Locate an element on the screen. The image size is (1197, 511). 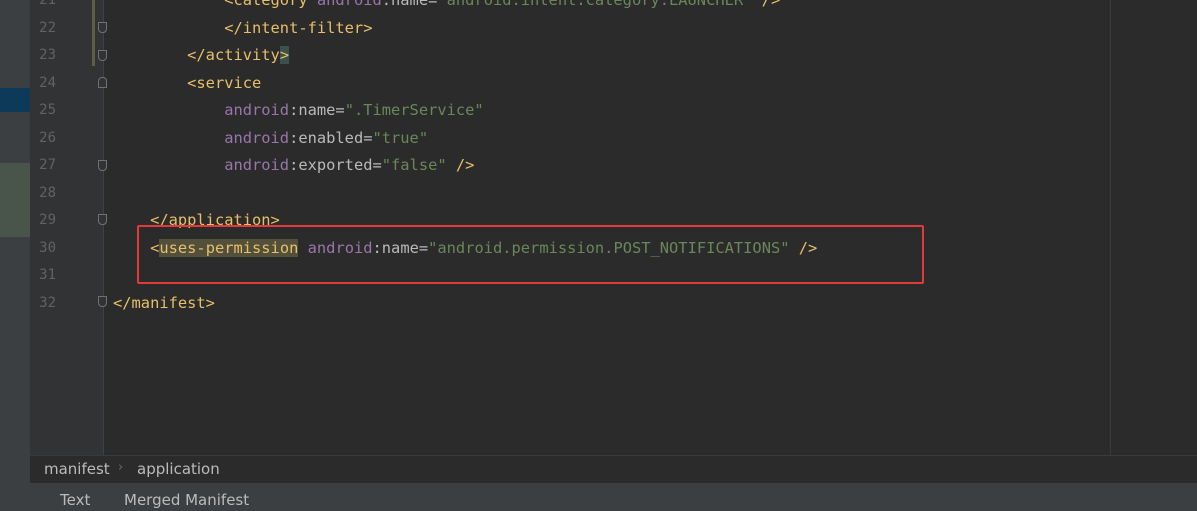
breadcrumb-item-manifest: manifest is located at coordinates (77, 469).